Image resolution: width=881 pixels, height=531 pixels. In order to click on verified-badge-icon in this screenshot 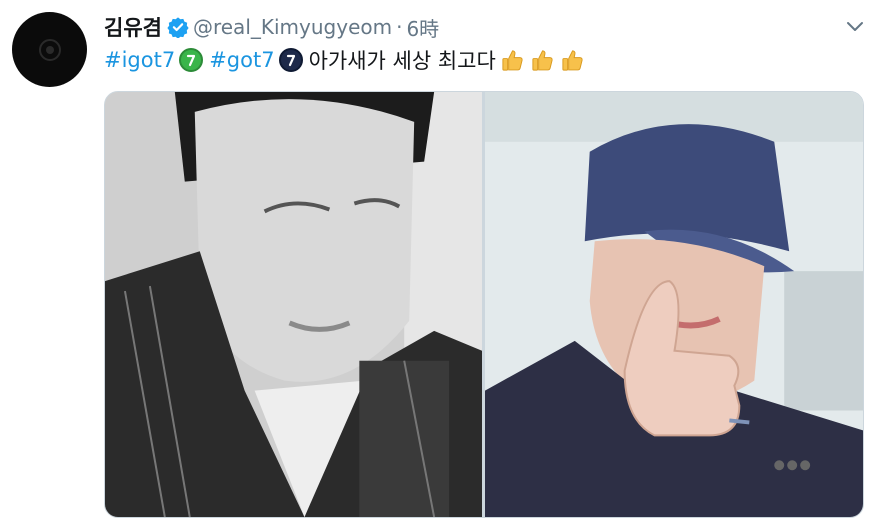, I will do `click(178, 27)`.